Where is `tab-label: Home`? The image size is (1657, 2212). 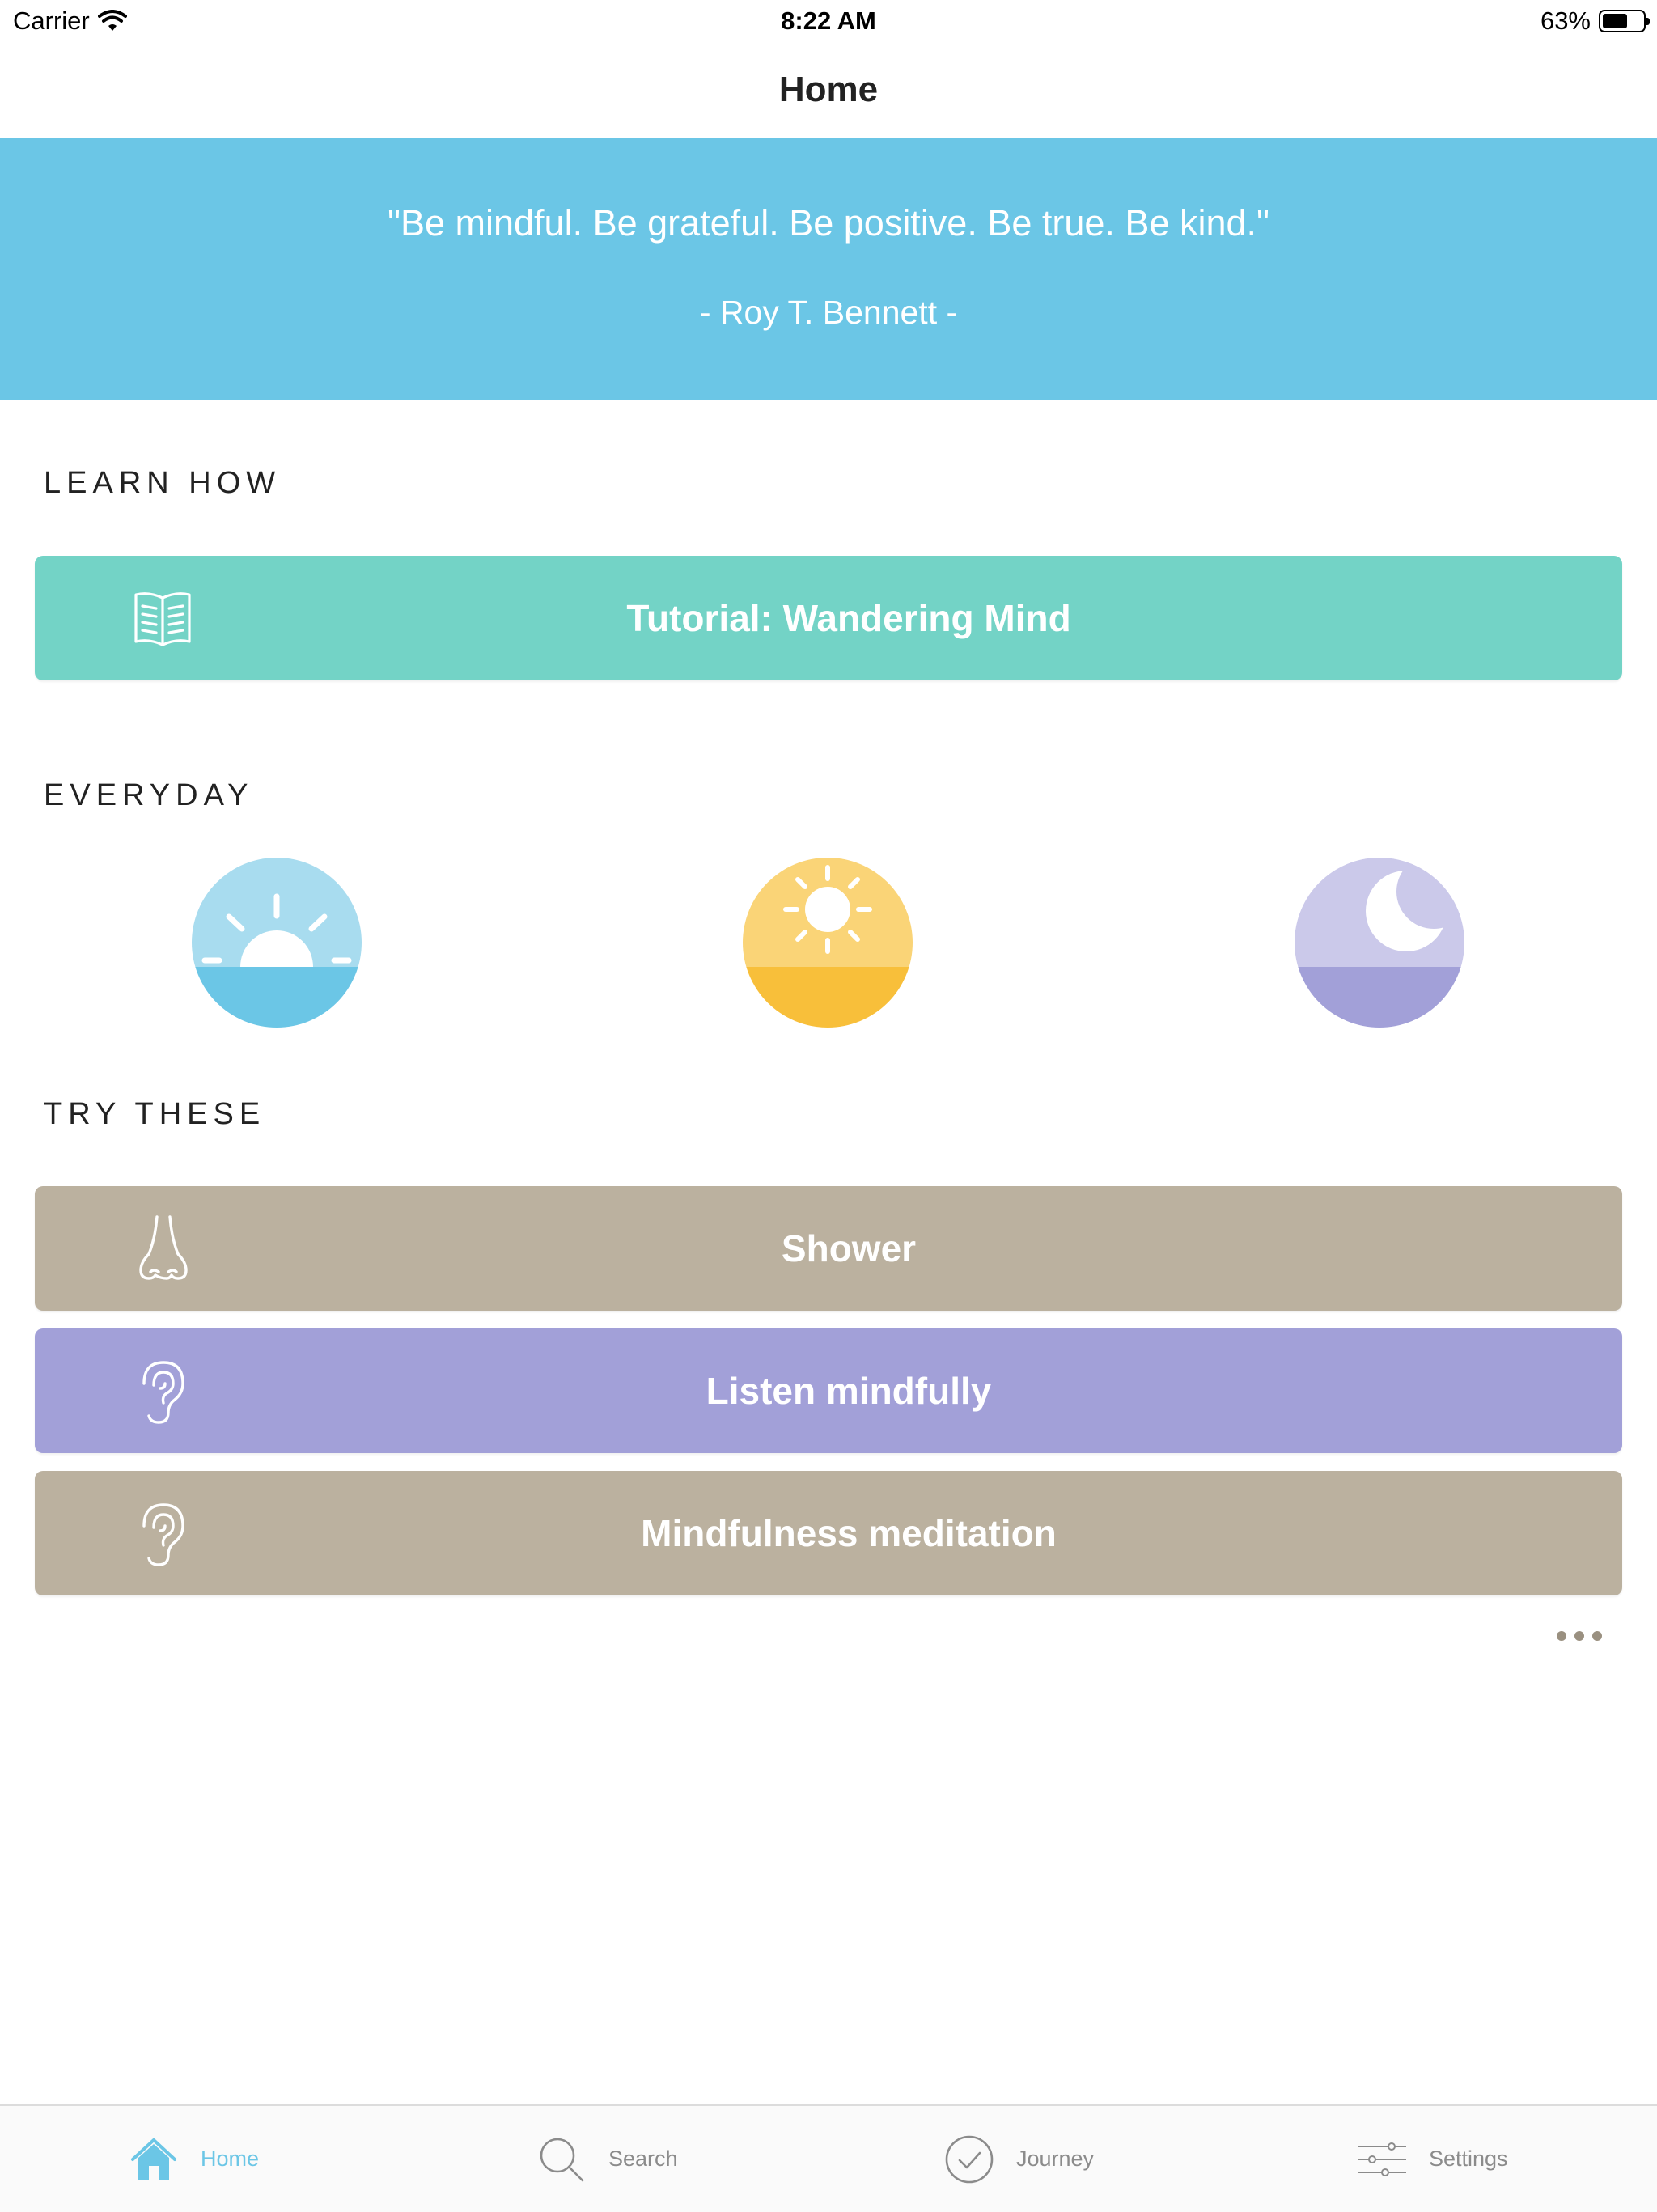
tab-label: Home is located at coordinates (230, 2158).